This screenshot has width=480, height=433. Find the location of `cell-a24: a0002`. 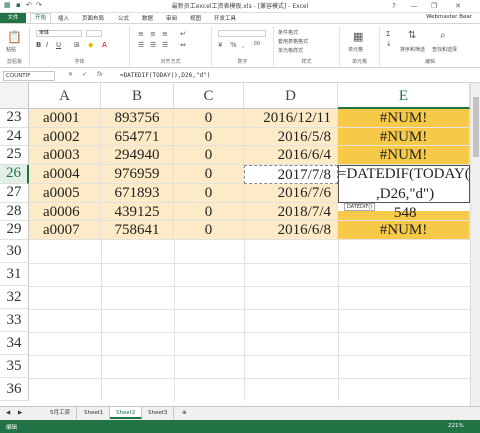

cell-a24: a0002 is located at coordinates (65, 137).